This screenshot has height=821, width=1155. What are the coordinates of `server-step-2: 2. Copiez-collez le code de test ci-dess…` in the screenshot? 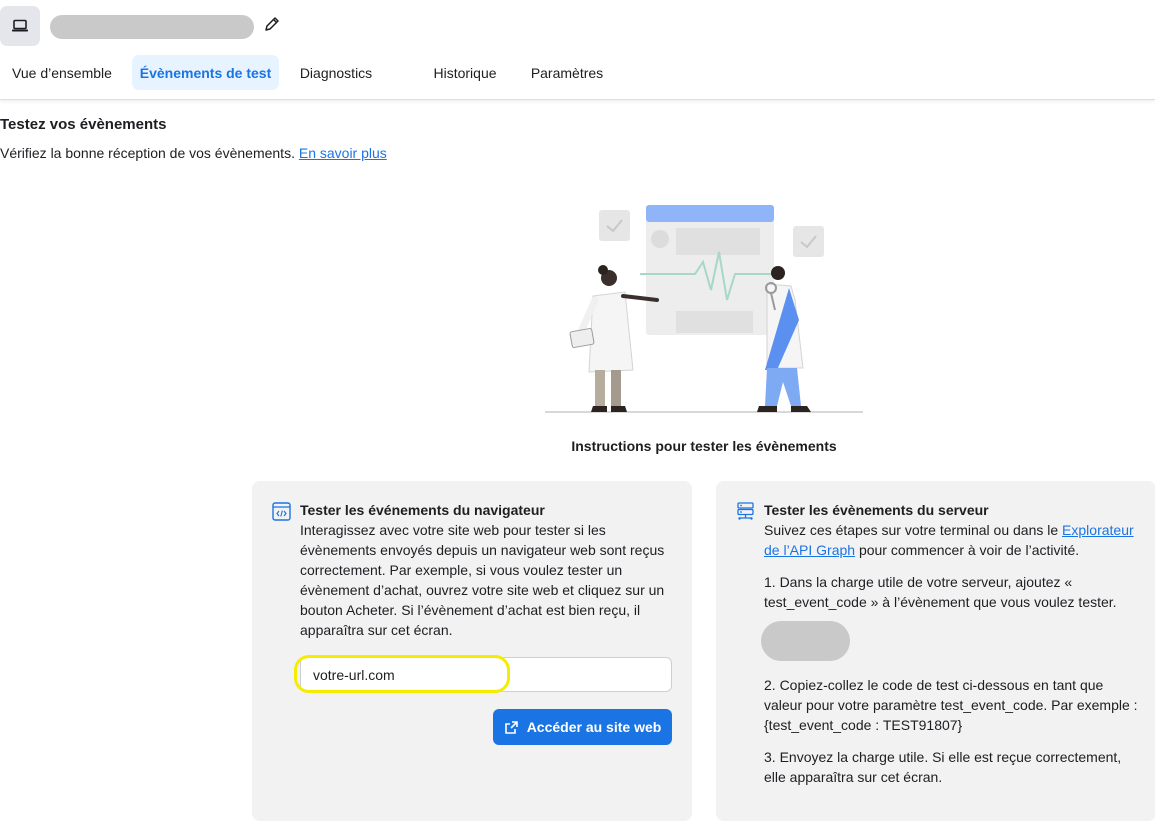 It's located at (951, 705).